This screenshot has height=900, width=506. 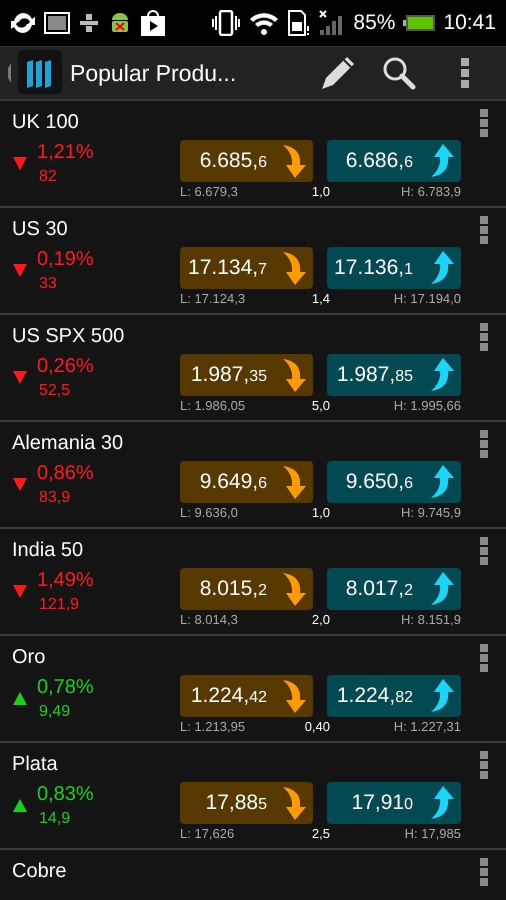 I want to click on high-price: H: 8.151,9, so click(x=431, y=620).